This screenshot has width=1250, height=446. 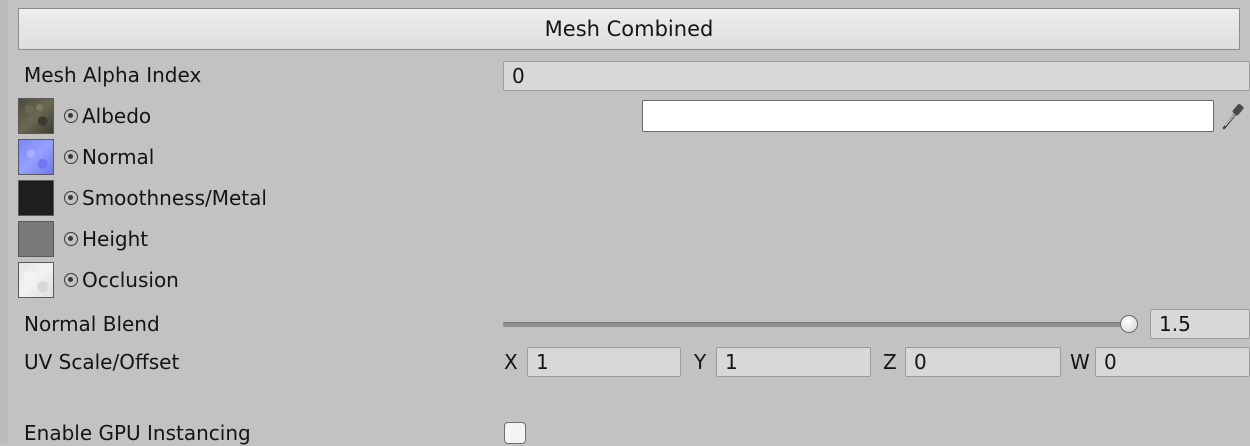 I want to click on height-texture-slot, so click(x=36, y=239).